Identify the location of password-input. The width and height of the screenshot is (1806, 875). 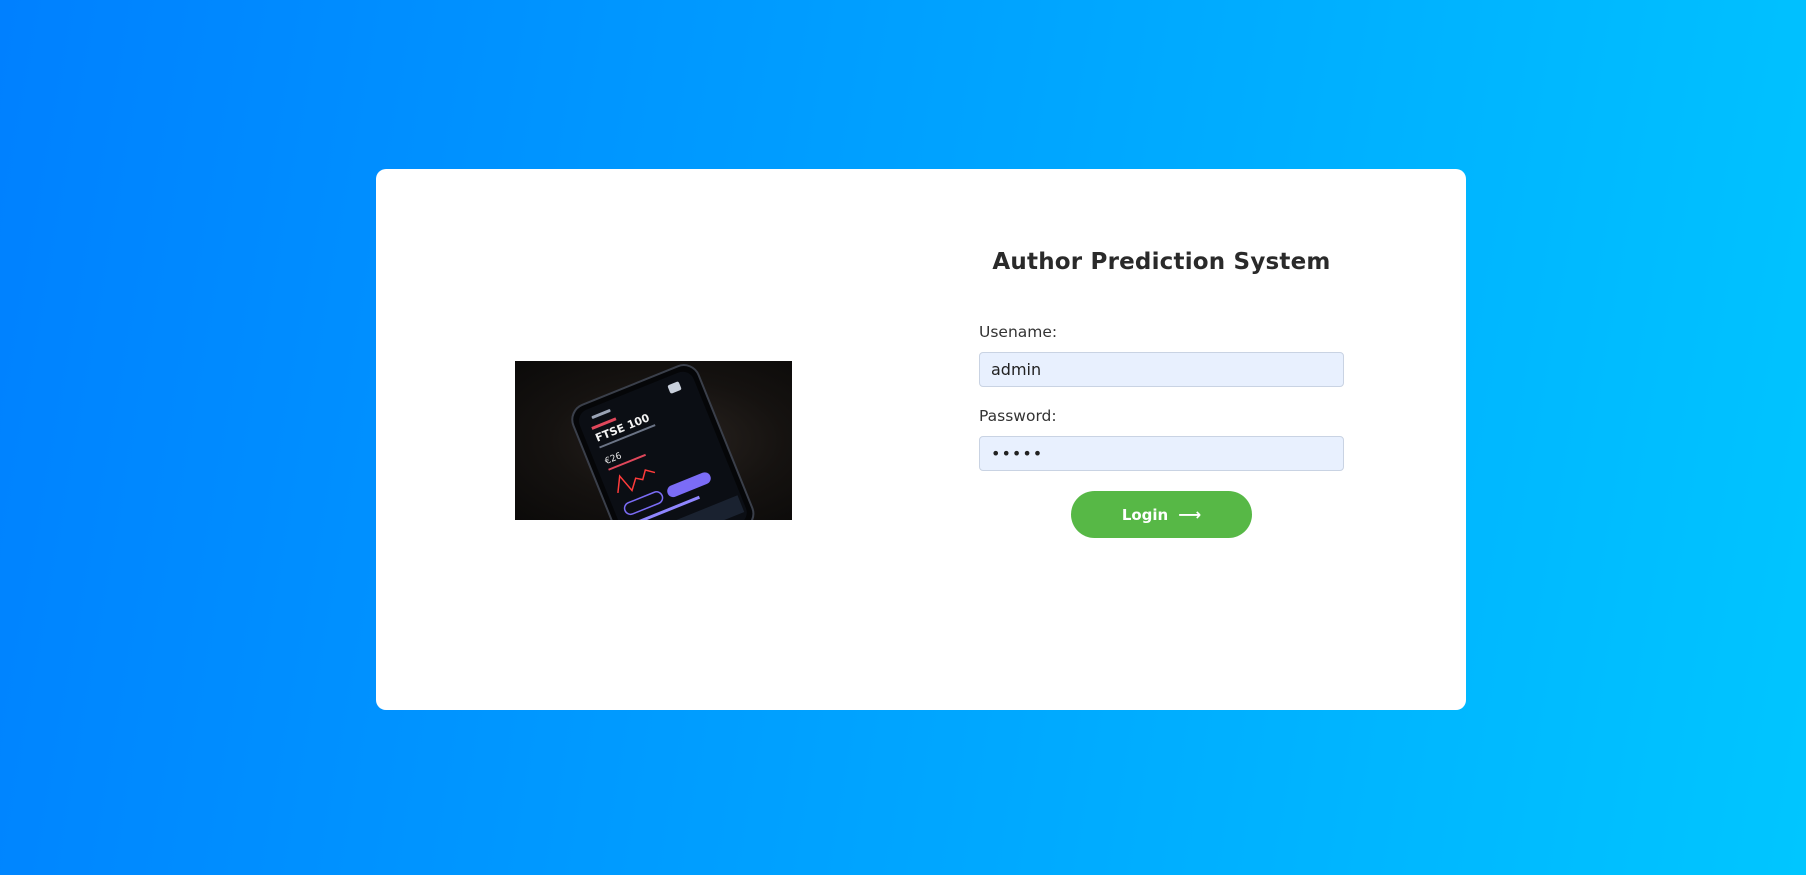
(1161, 453).